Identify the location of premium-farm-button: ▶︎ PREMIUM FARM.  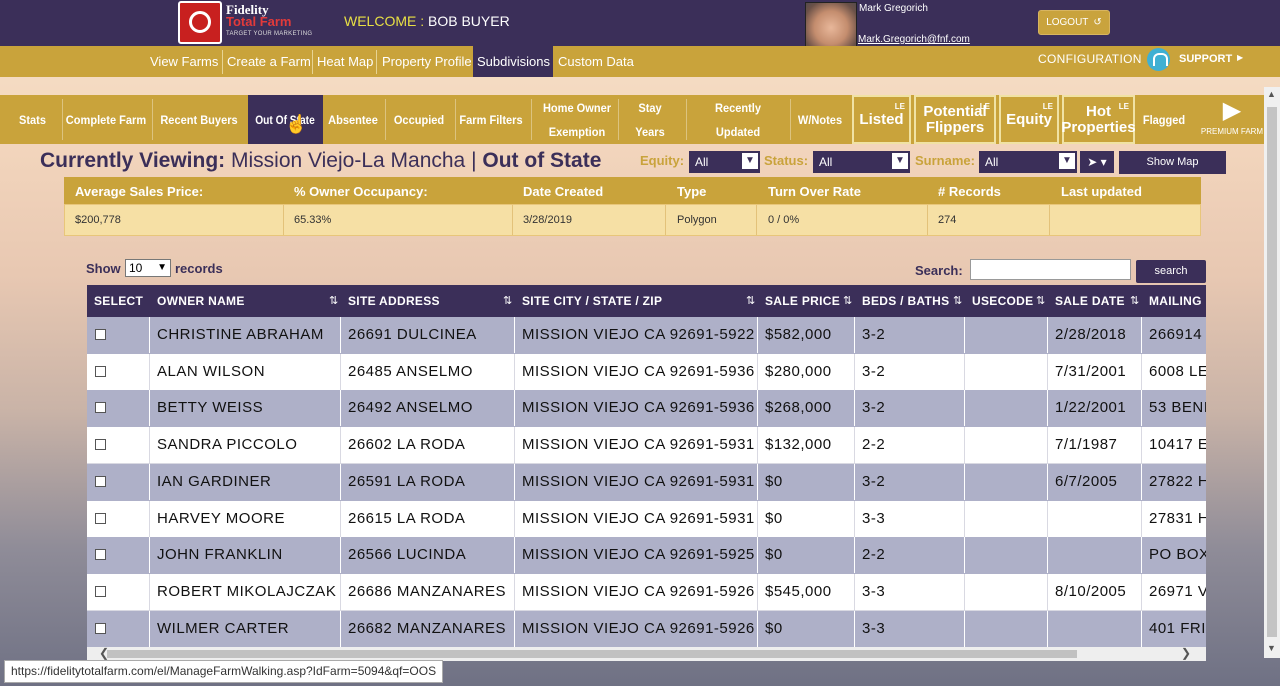
(1232, 119).